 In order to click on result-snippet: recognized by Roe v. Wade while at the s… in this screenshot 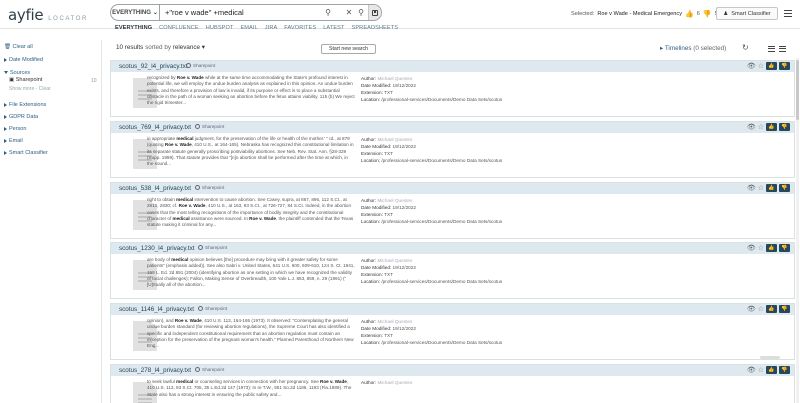, I will do `click(251, 90)`.